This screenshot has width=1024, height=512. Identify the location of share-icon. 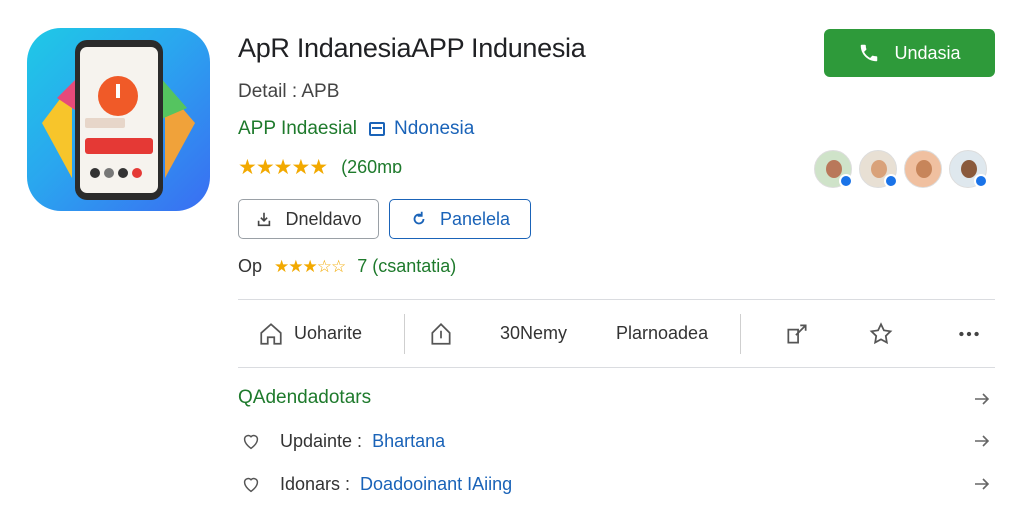
(441, 333).